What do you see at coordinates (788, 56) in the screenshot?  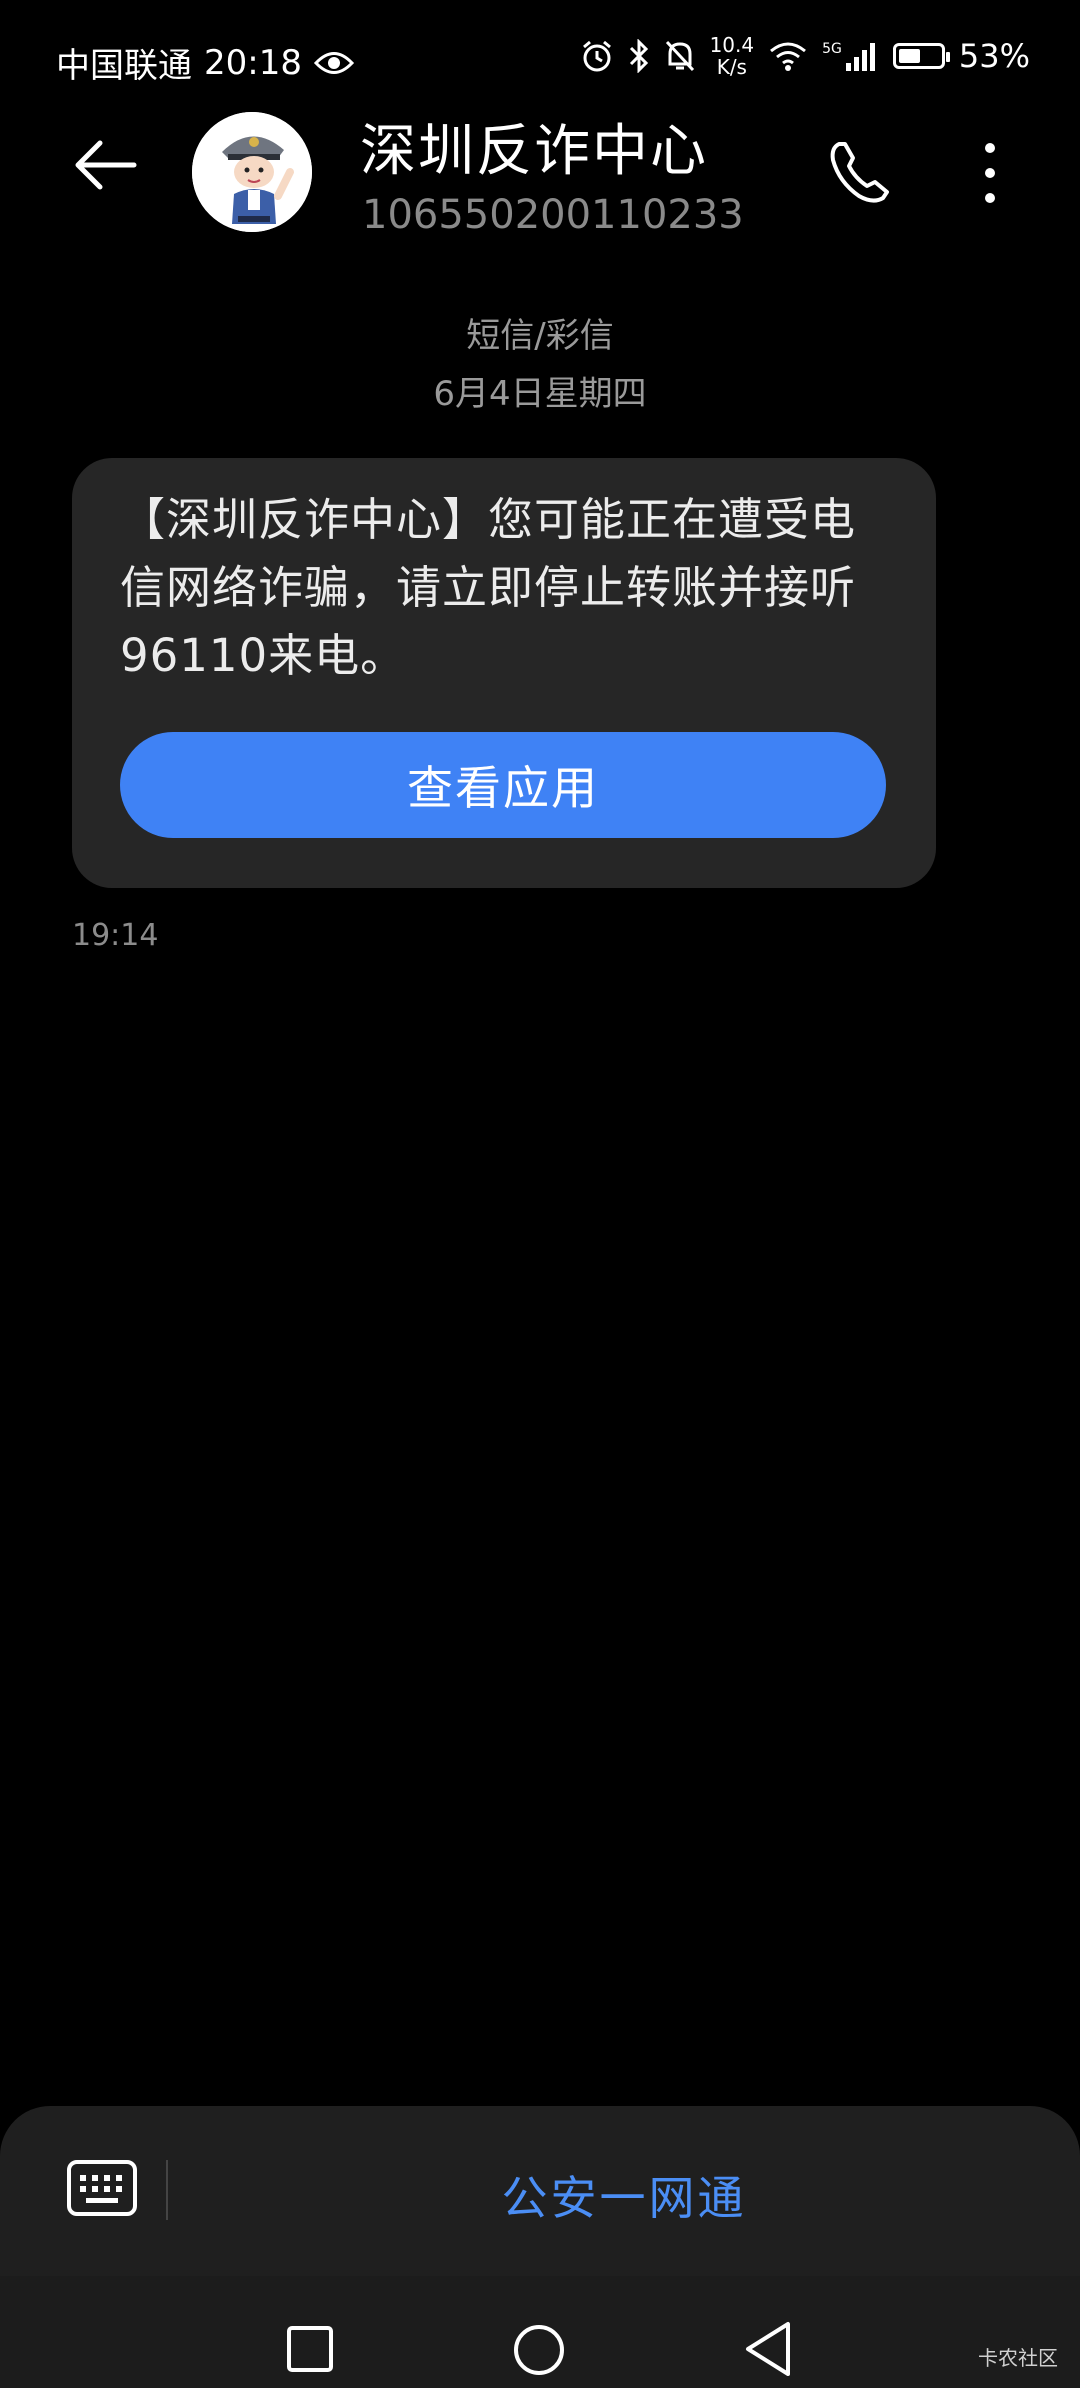 I see `wifi-icon` at bounding box center [788, 56].